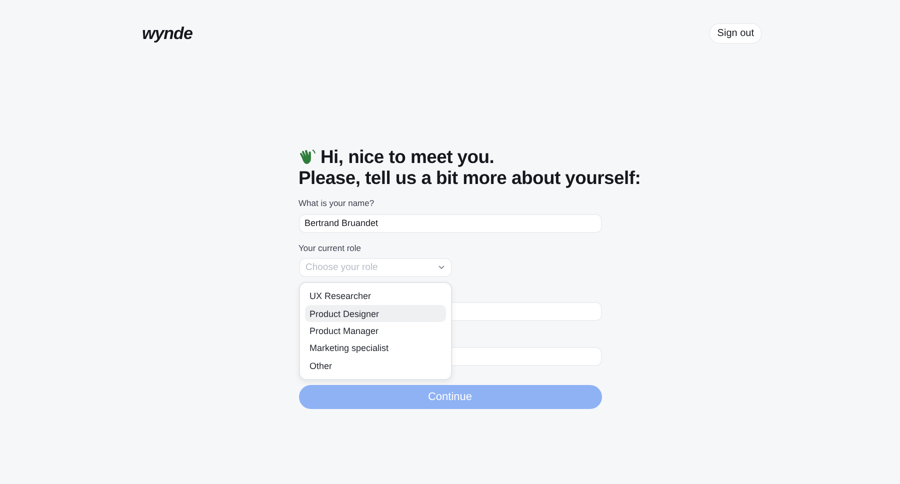  I want to click on field-label: Your current role, so click(330, 247).